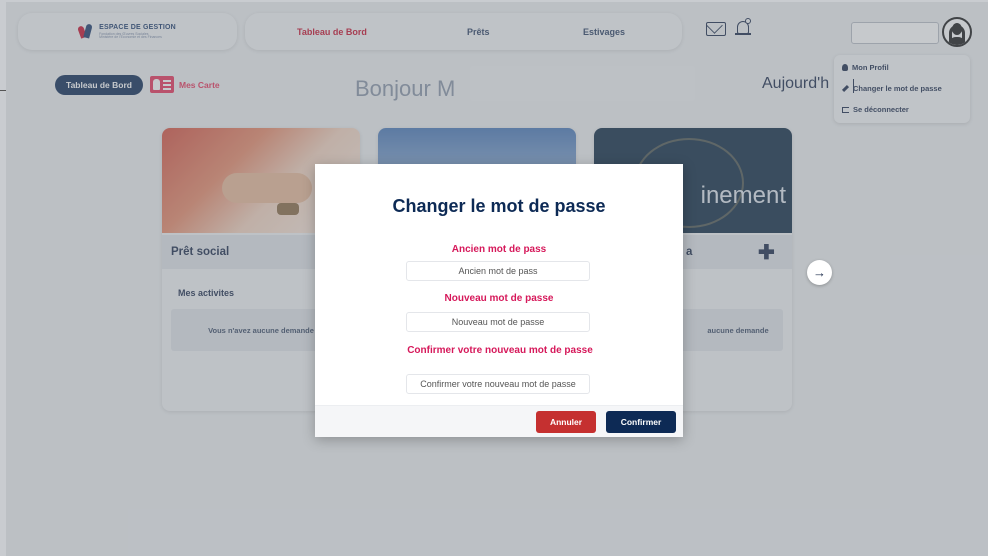 Image resolution: width=988 pixels, height=556 pixels. What do you see at coordinates (819, 272) in the screenshot?
I see `next-arrow-button: →` at bounding box center [819, 272].